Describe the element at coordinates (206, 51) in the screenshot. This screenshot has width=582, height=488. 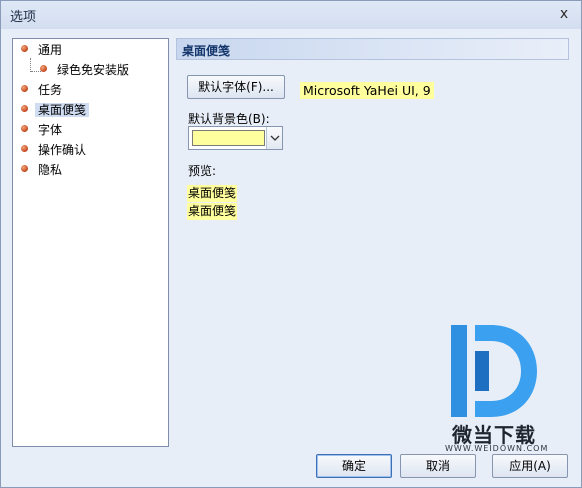
I see `panel-title: 桌面便笺` at that location.